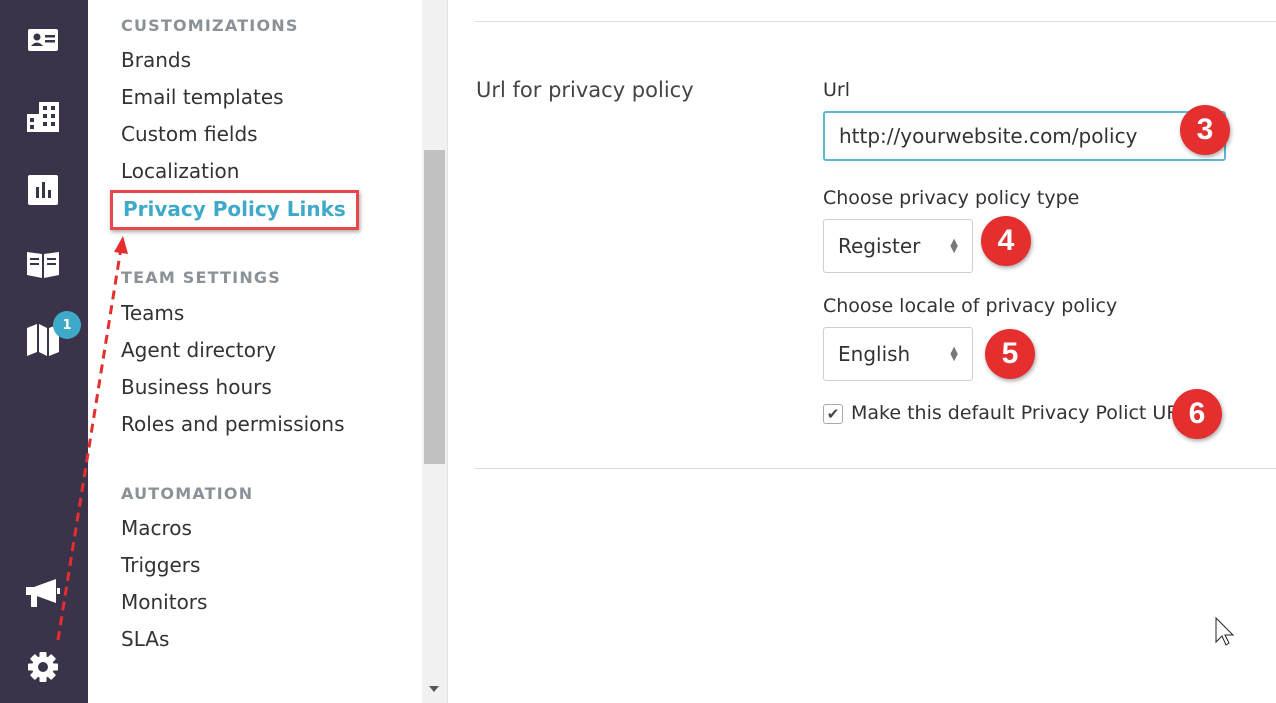  I want to click on menu-item-triggers: Triggers, so click(160, 565).